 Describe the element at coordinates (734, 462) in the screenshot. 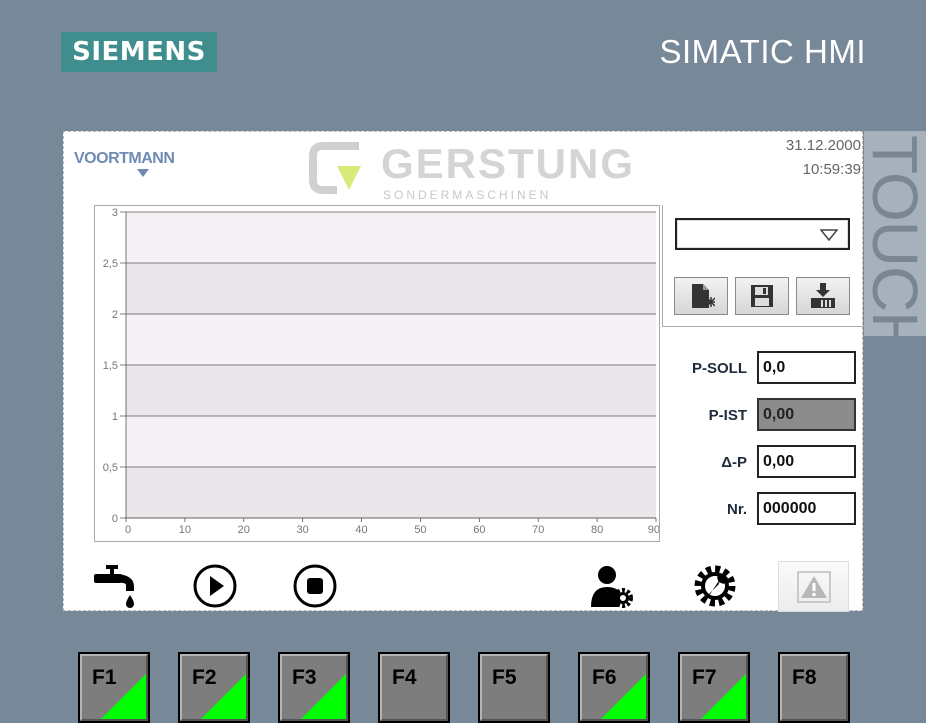

I see `delta-p-label: Δ-P` at that location.